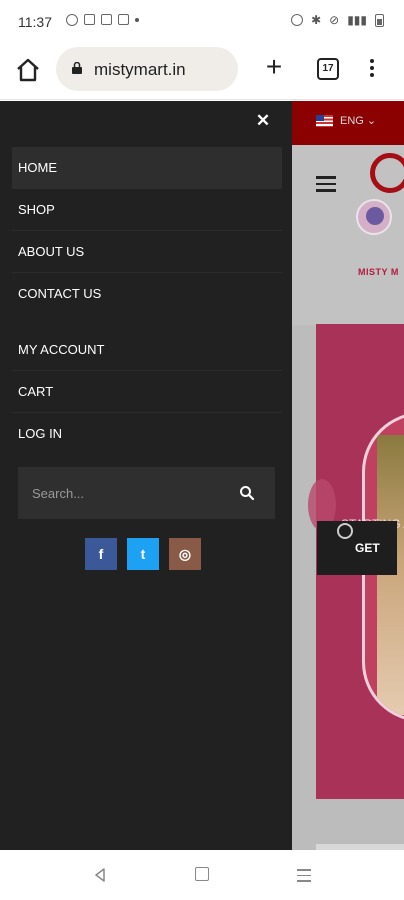  I want to click on menu-item-contact-us: CONTACT US, so click(147, 294).